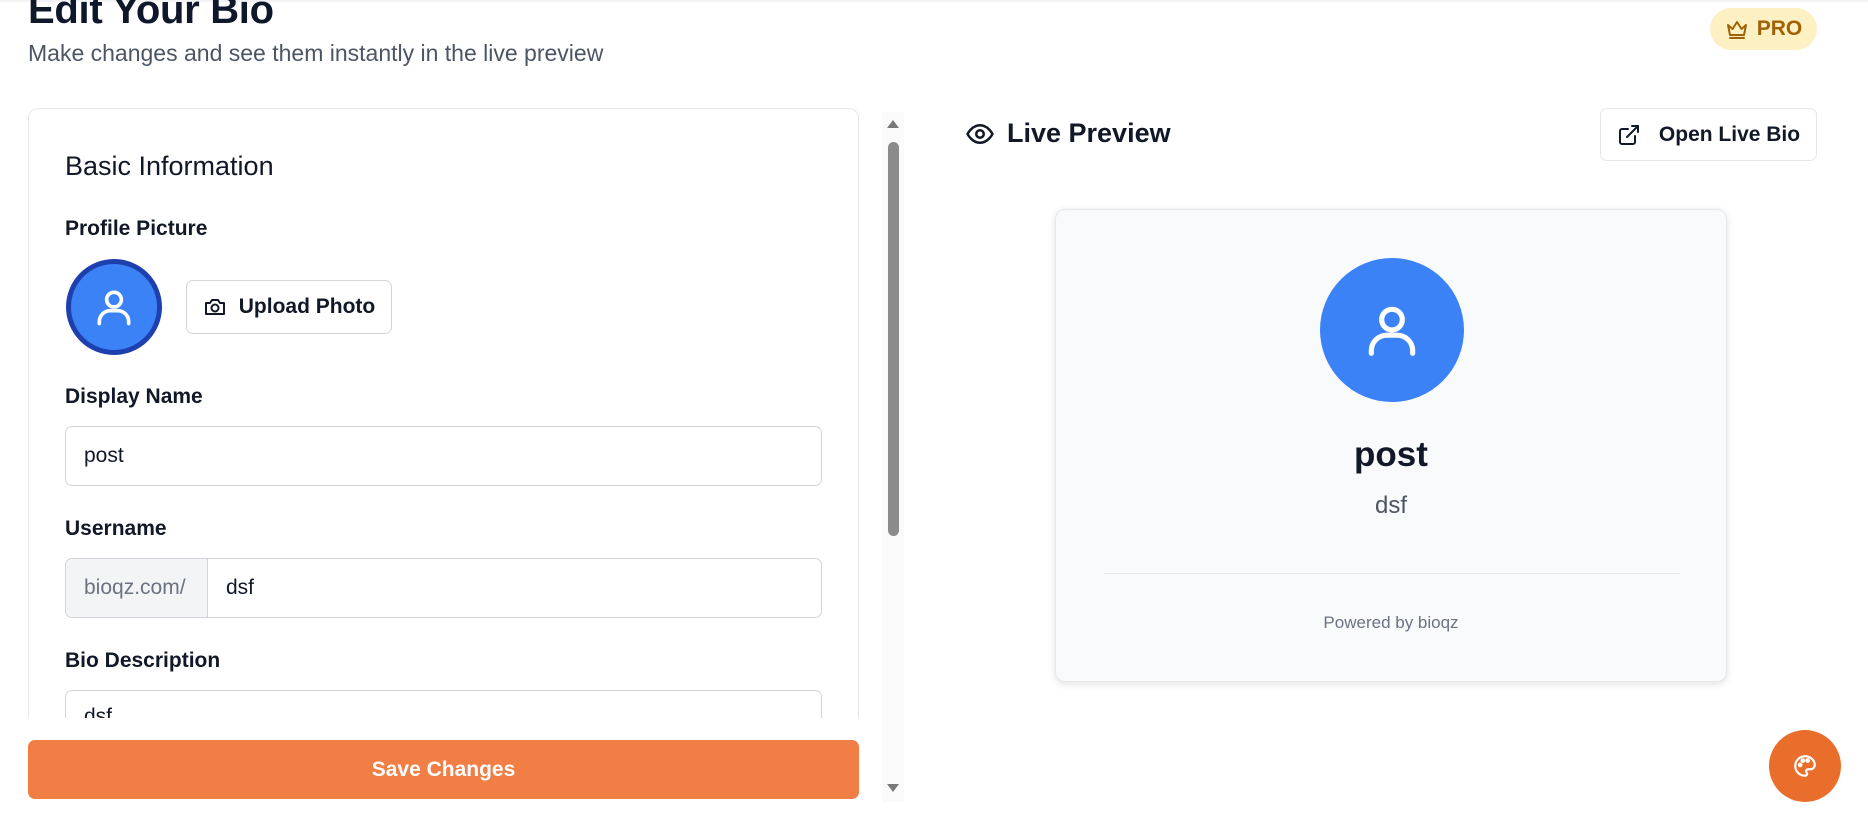 The width and height of the screenshot is (1868, 814). Describe the element at coordinates (893, 124) in the screenshot. I see `scroll-up-arrow-icon` at that location.